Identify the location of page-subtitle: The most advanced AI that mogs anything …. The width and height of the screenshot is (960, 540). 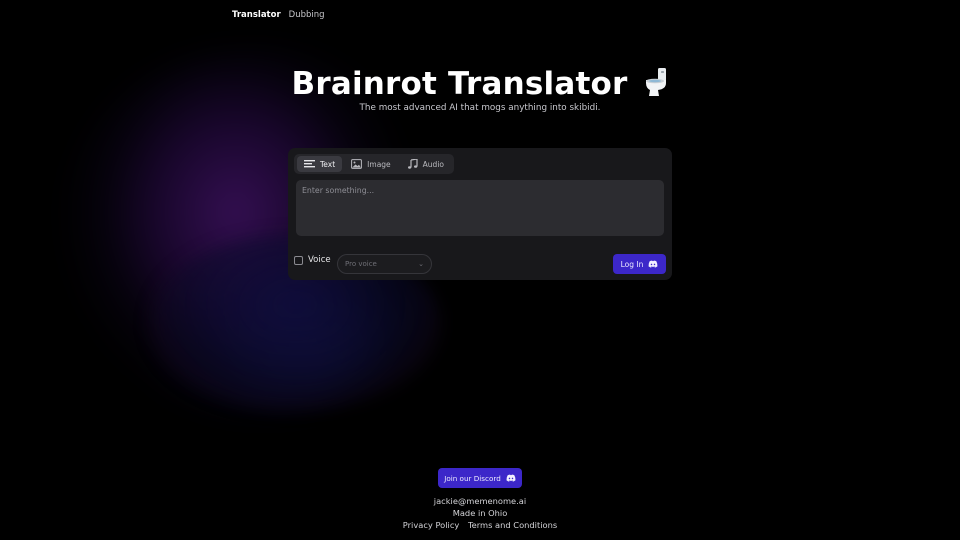
(480, 108).